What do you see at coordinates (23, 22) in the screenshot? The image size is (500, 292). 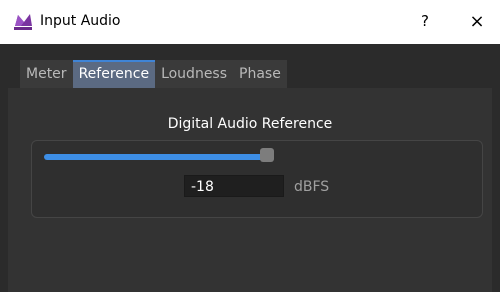 I see `app-logo-icon` at bounding box center [23, 22].